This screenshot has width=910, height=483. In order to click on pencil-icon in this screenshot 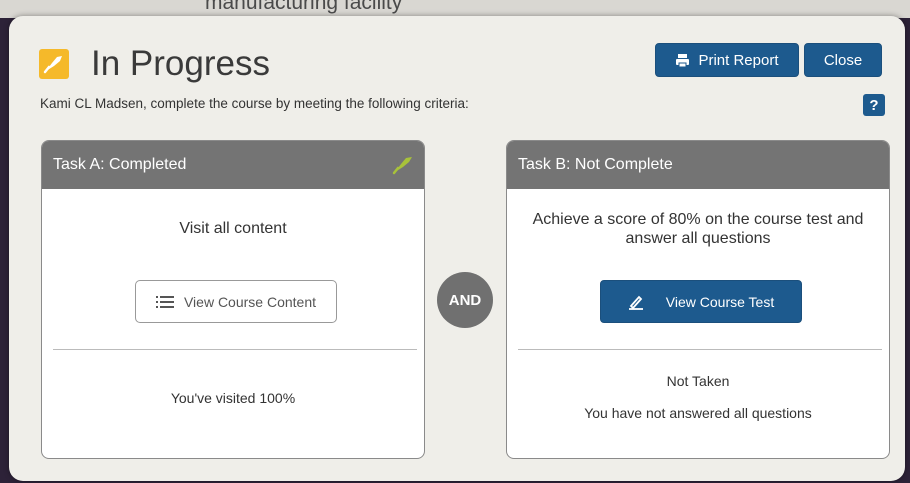, I will do `click(635, 302)`.